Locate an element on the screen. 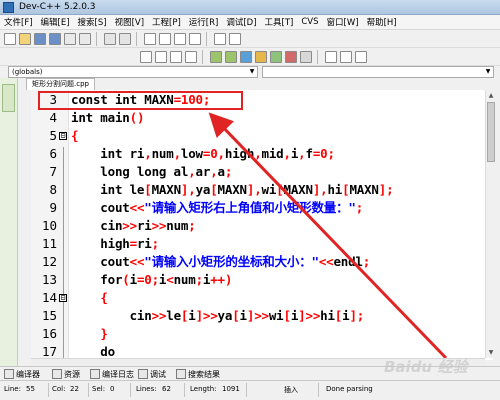 The width and height of the screenshot is (500, 400). goto-bookmark-icon is located at coordinates (361, 57).